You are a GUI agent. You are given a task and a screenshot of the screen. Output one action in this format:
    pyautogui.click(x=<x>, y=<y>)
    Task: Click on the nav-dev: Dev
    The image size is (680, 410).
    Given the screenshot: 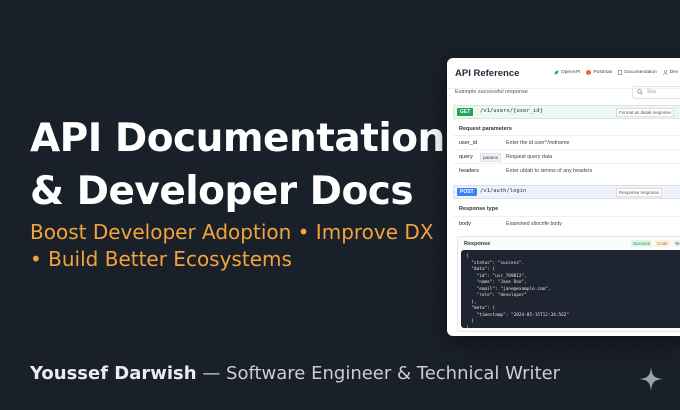 What is the action you would take?
    pyautogui.click(x=670, y=72)
    